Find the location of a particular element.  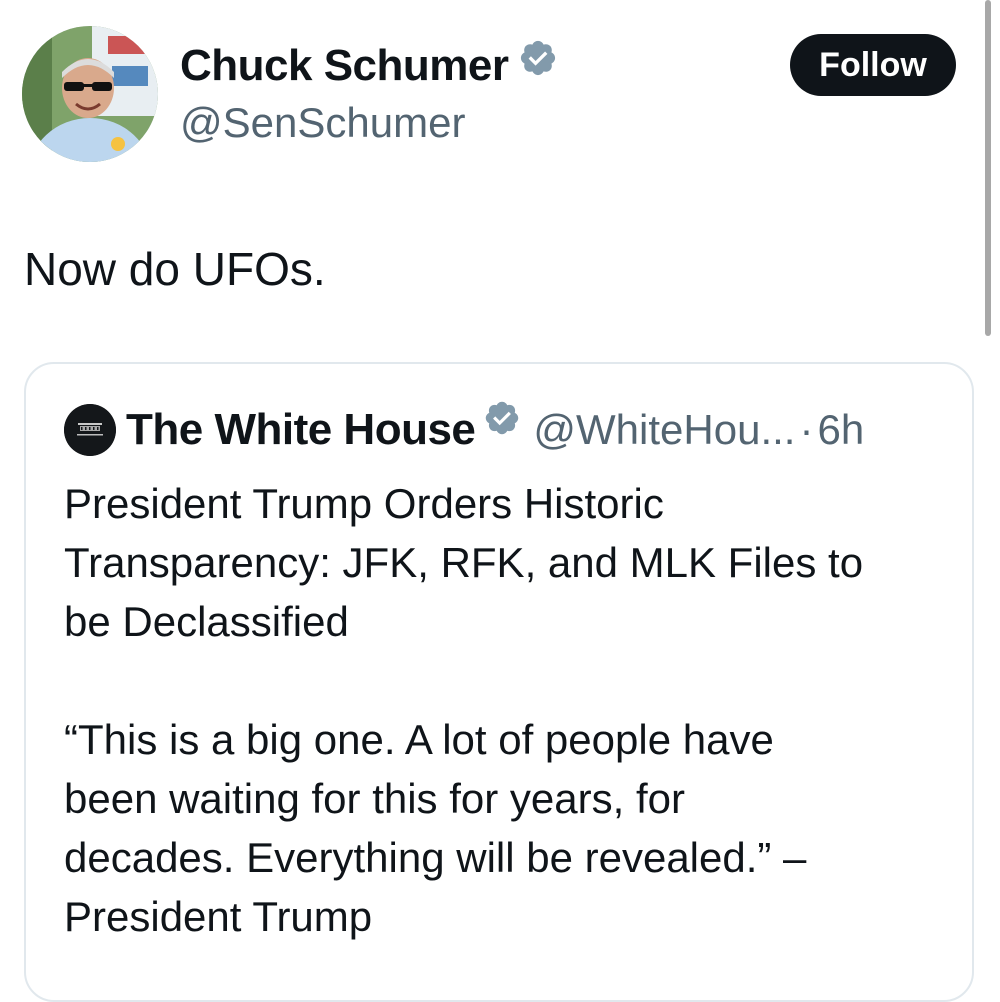

white-house-logo-icon is located at coordinates (90, 430).